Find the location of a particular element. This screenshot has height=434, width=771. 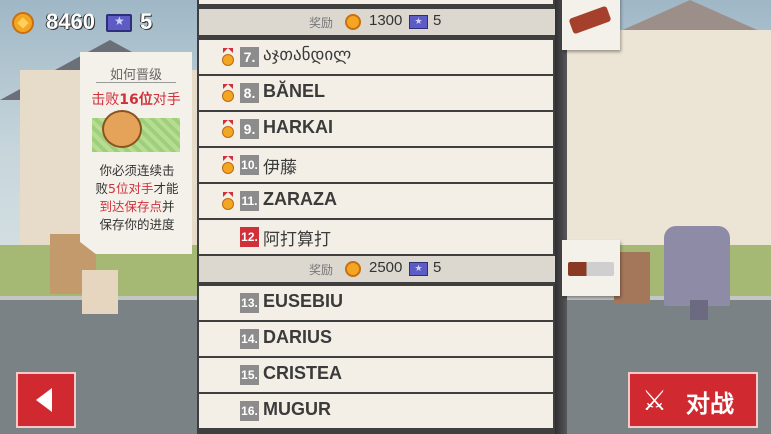

ladder-row: 10. 伊藤 is located at coordinates (376, 165).